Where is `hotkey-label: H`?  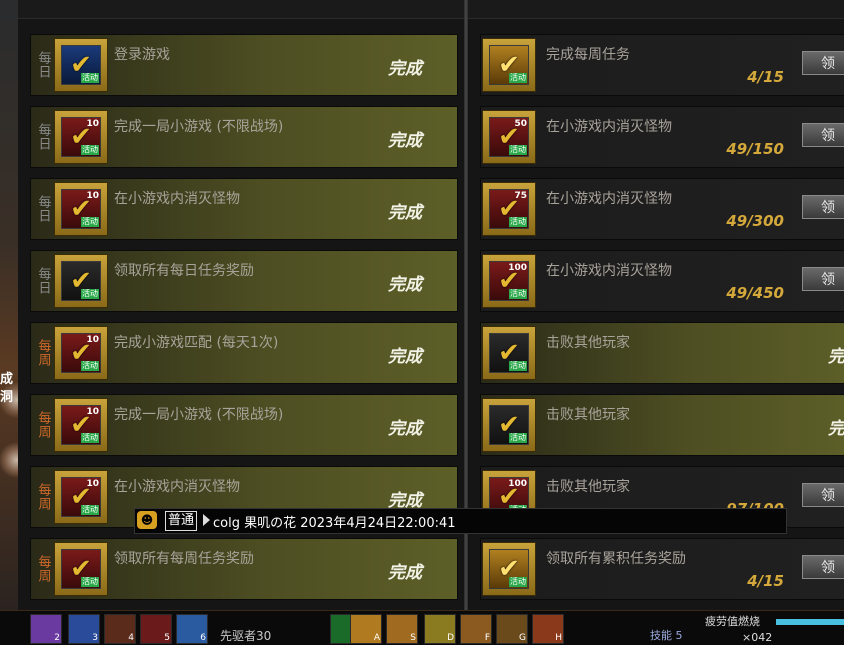
hotkey-label: H is located at coordinates (558, 638).